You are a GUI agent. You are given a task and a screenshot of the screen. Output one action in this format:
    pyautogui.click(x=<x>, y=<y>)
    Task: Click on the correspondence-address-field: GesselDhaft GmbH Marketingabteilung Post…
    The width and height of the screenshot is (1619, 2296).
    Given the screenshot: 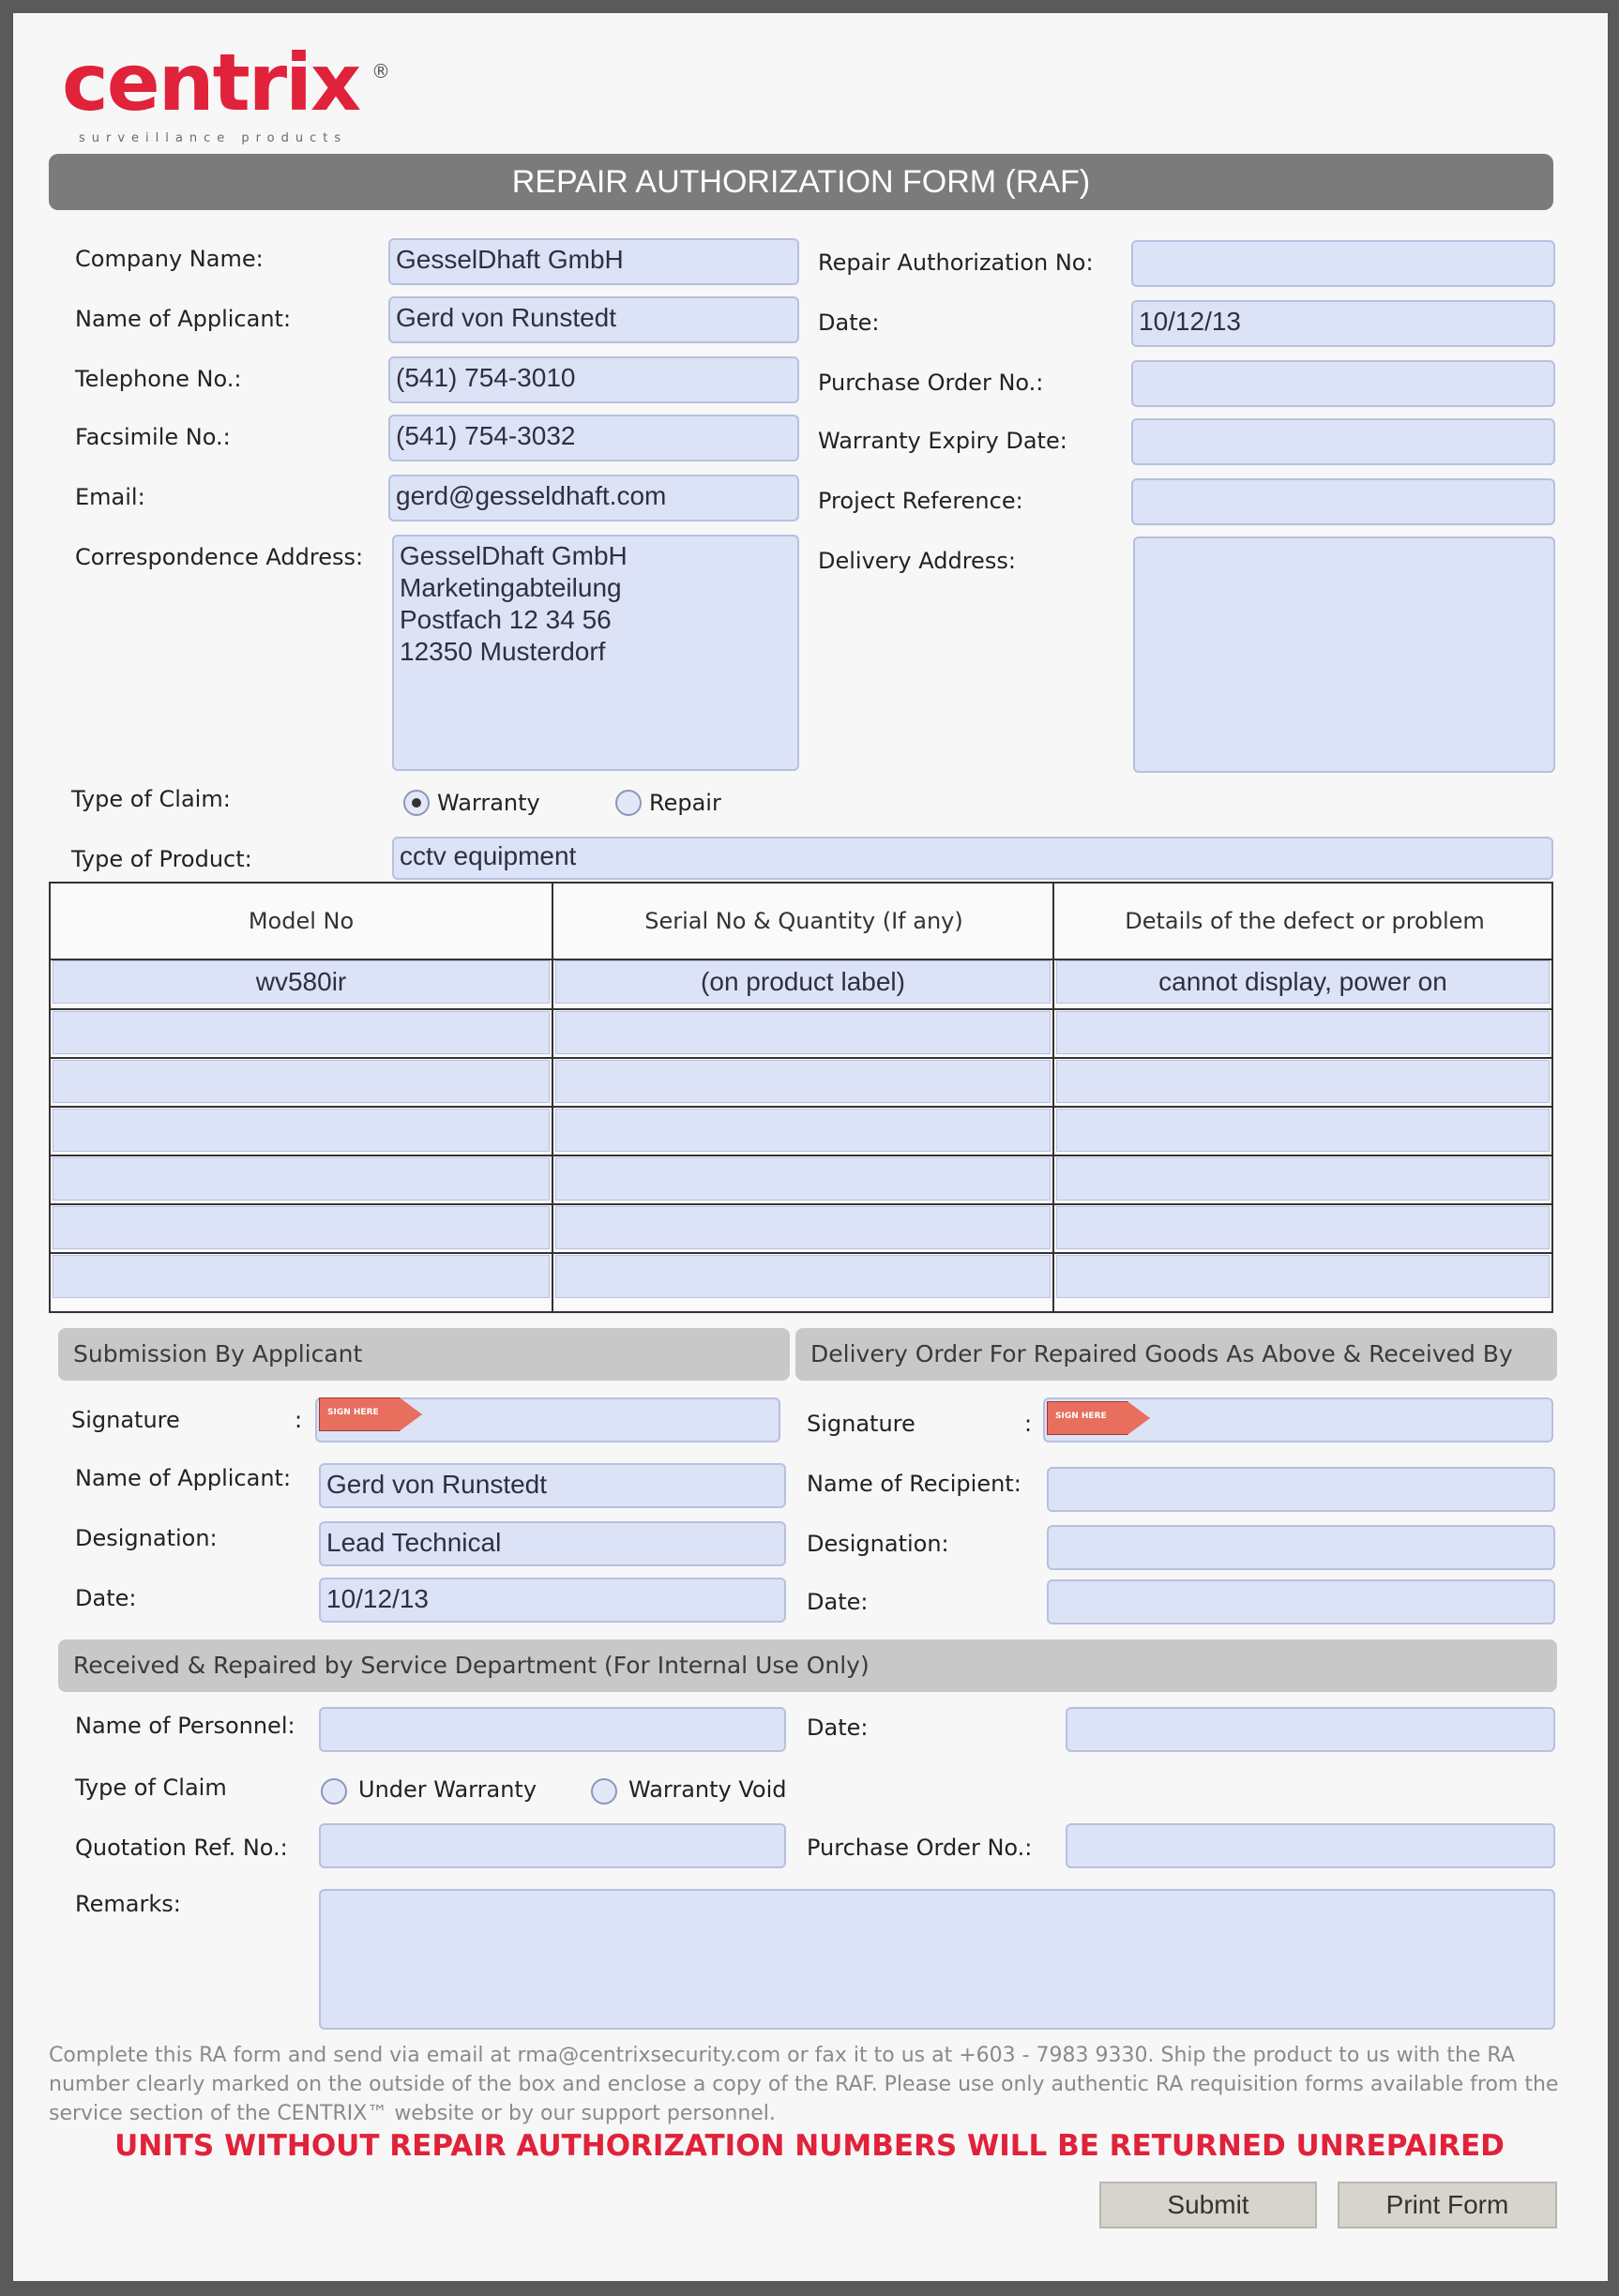 What is the action you would take?
    pyautogui.click(x=595, y=653)
    